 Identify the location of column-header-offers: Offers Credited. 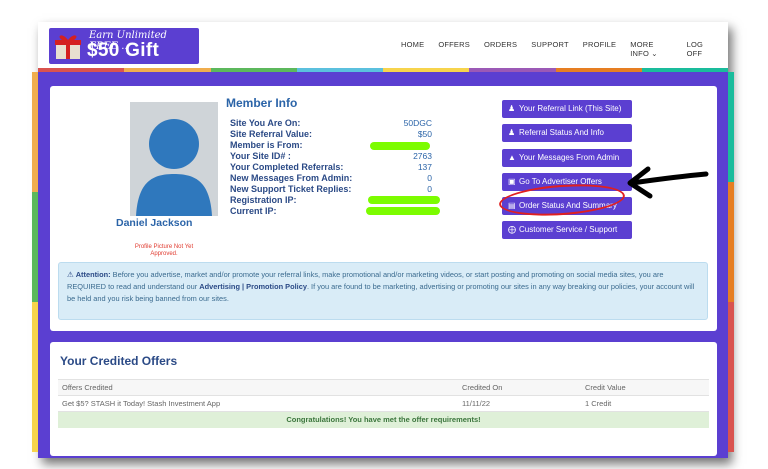
(87, 387).